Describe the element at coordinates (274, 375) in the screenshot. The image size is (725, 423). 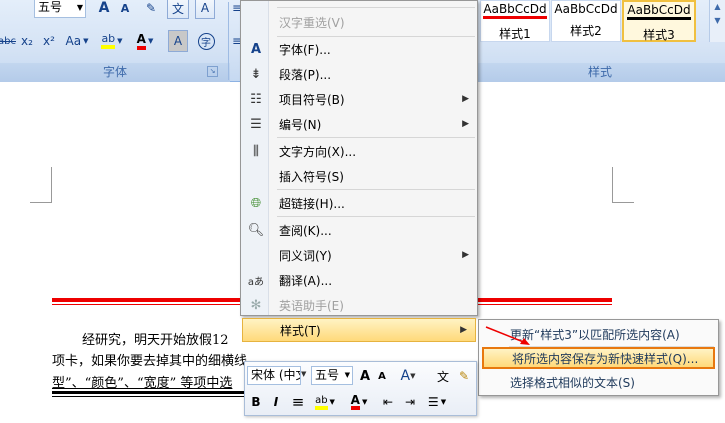
I see `mini-font-name-combo: 宋体 (中文` at that location.